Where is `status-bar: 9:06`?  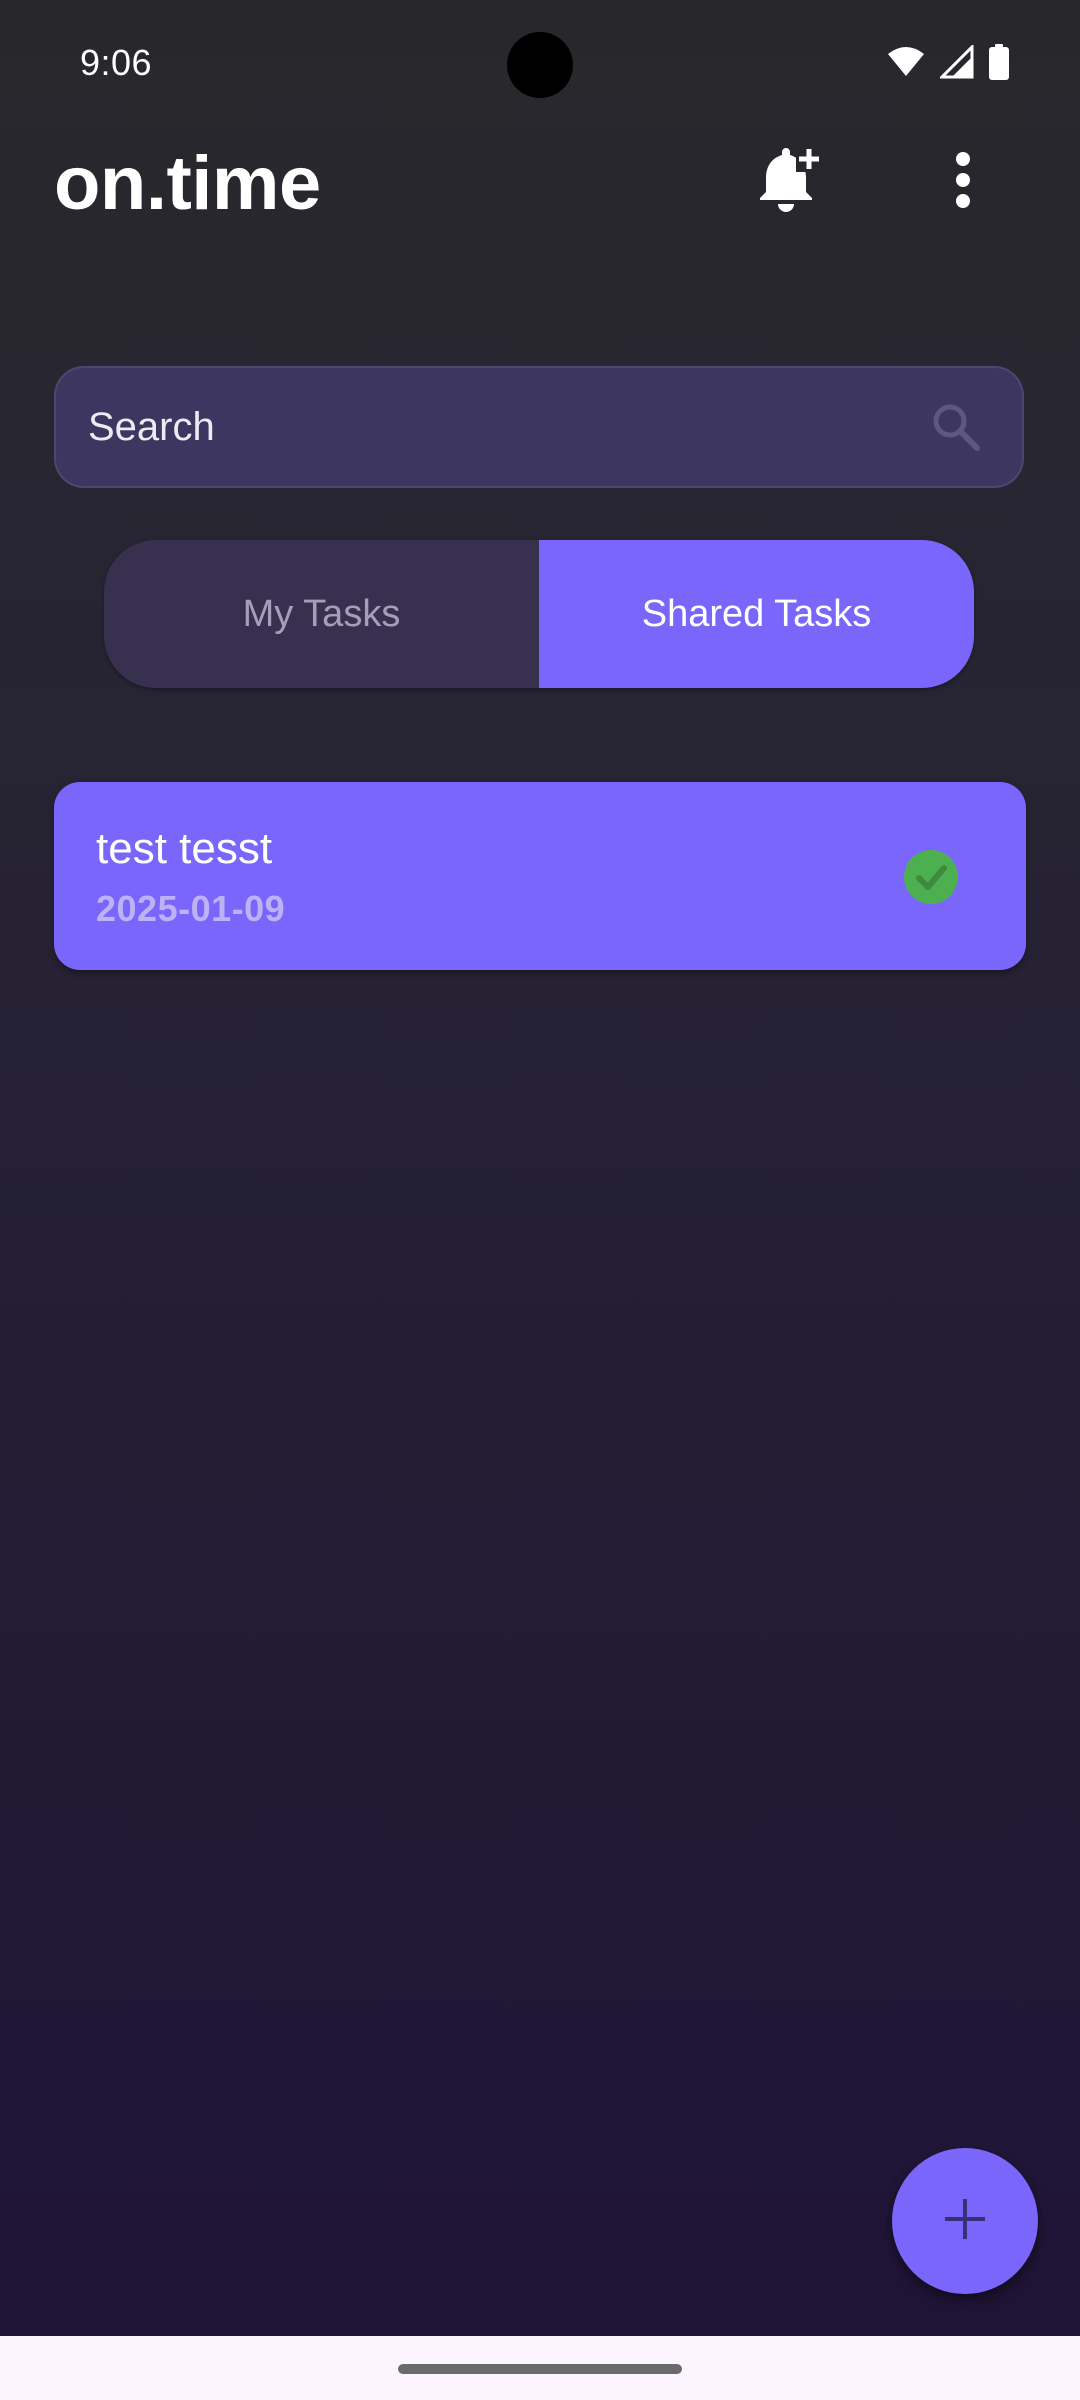
status-bar: 9:06 is located at coordinates (540, 65).